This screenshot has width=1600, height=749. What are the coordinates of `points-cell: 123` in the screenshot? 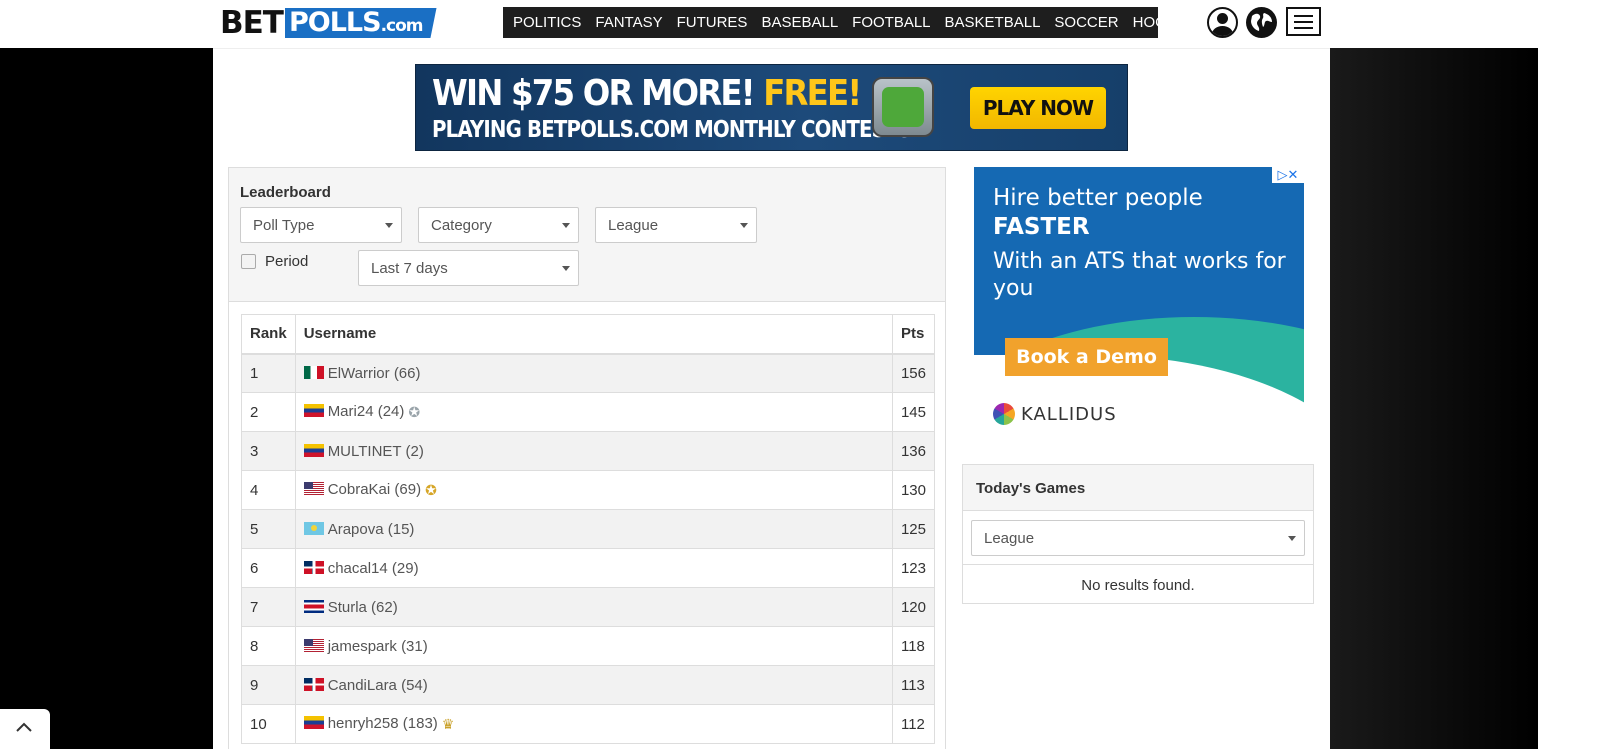 It's located at (913, 568).